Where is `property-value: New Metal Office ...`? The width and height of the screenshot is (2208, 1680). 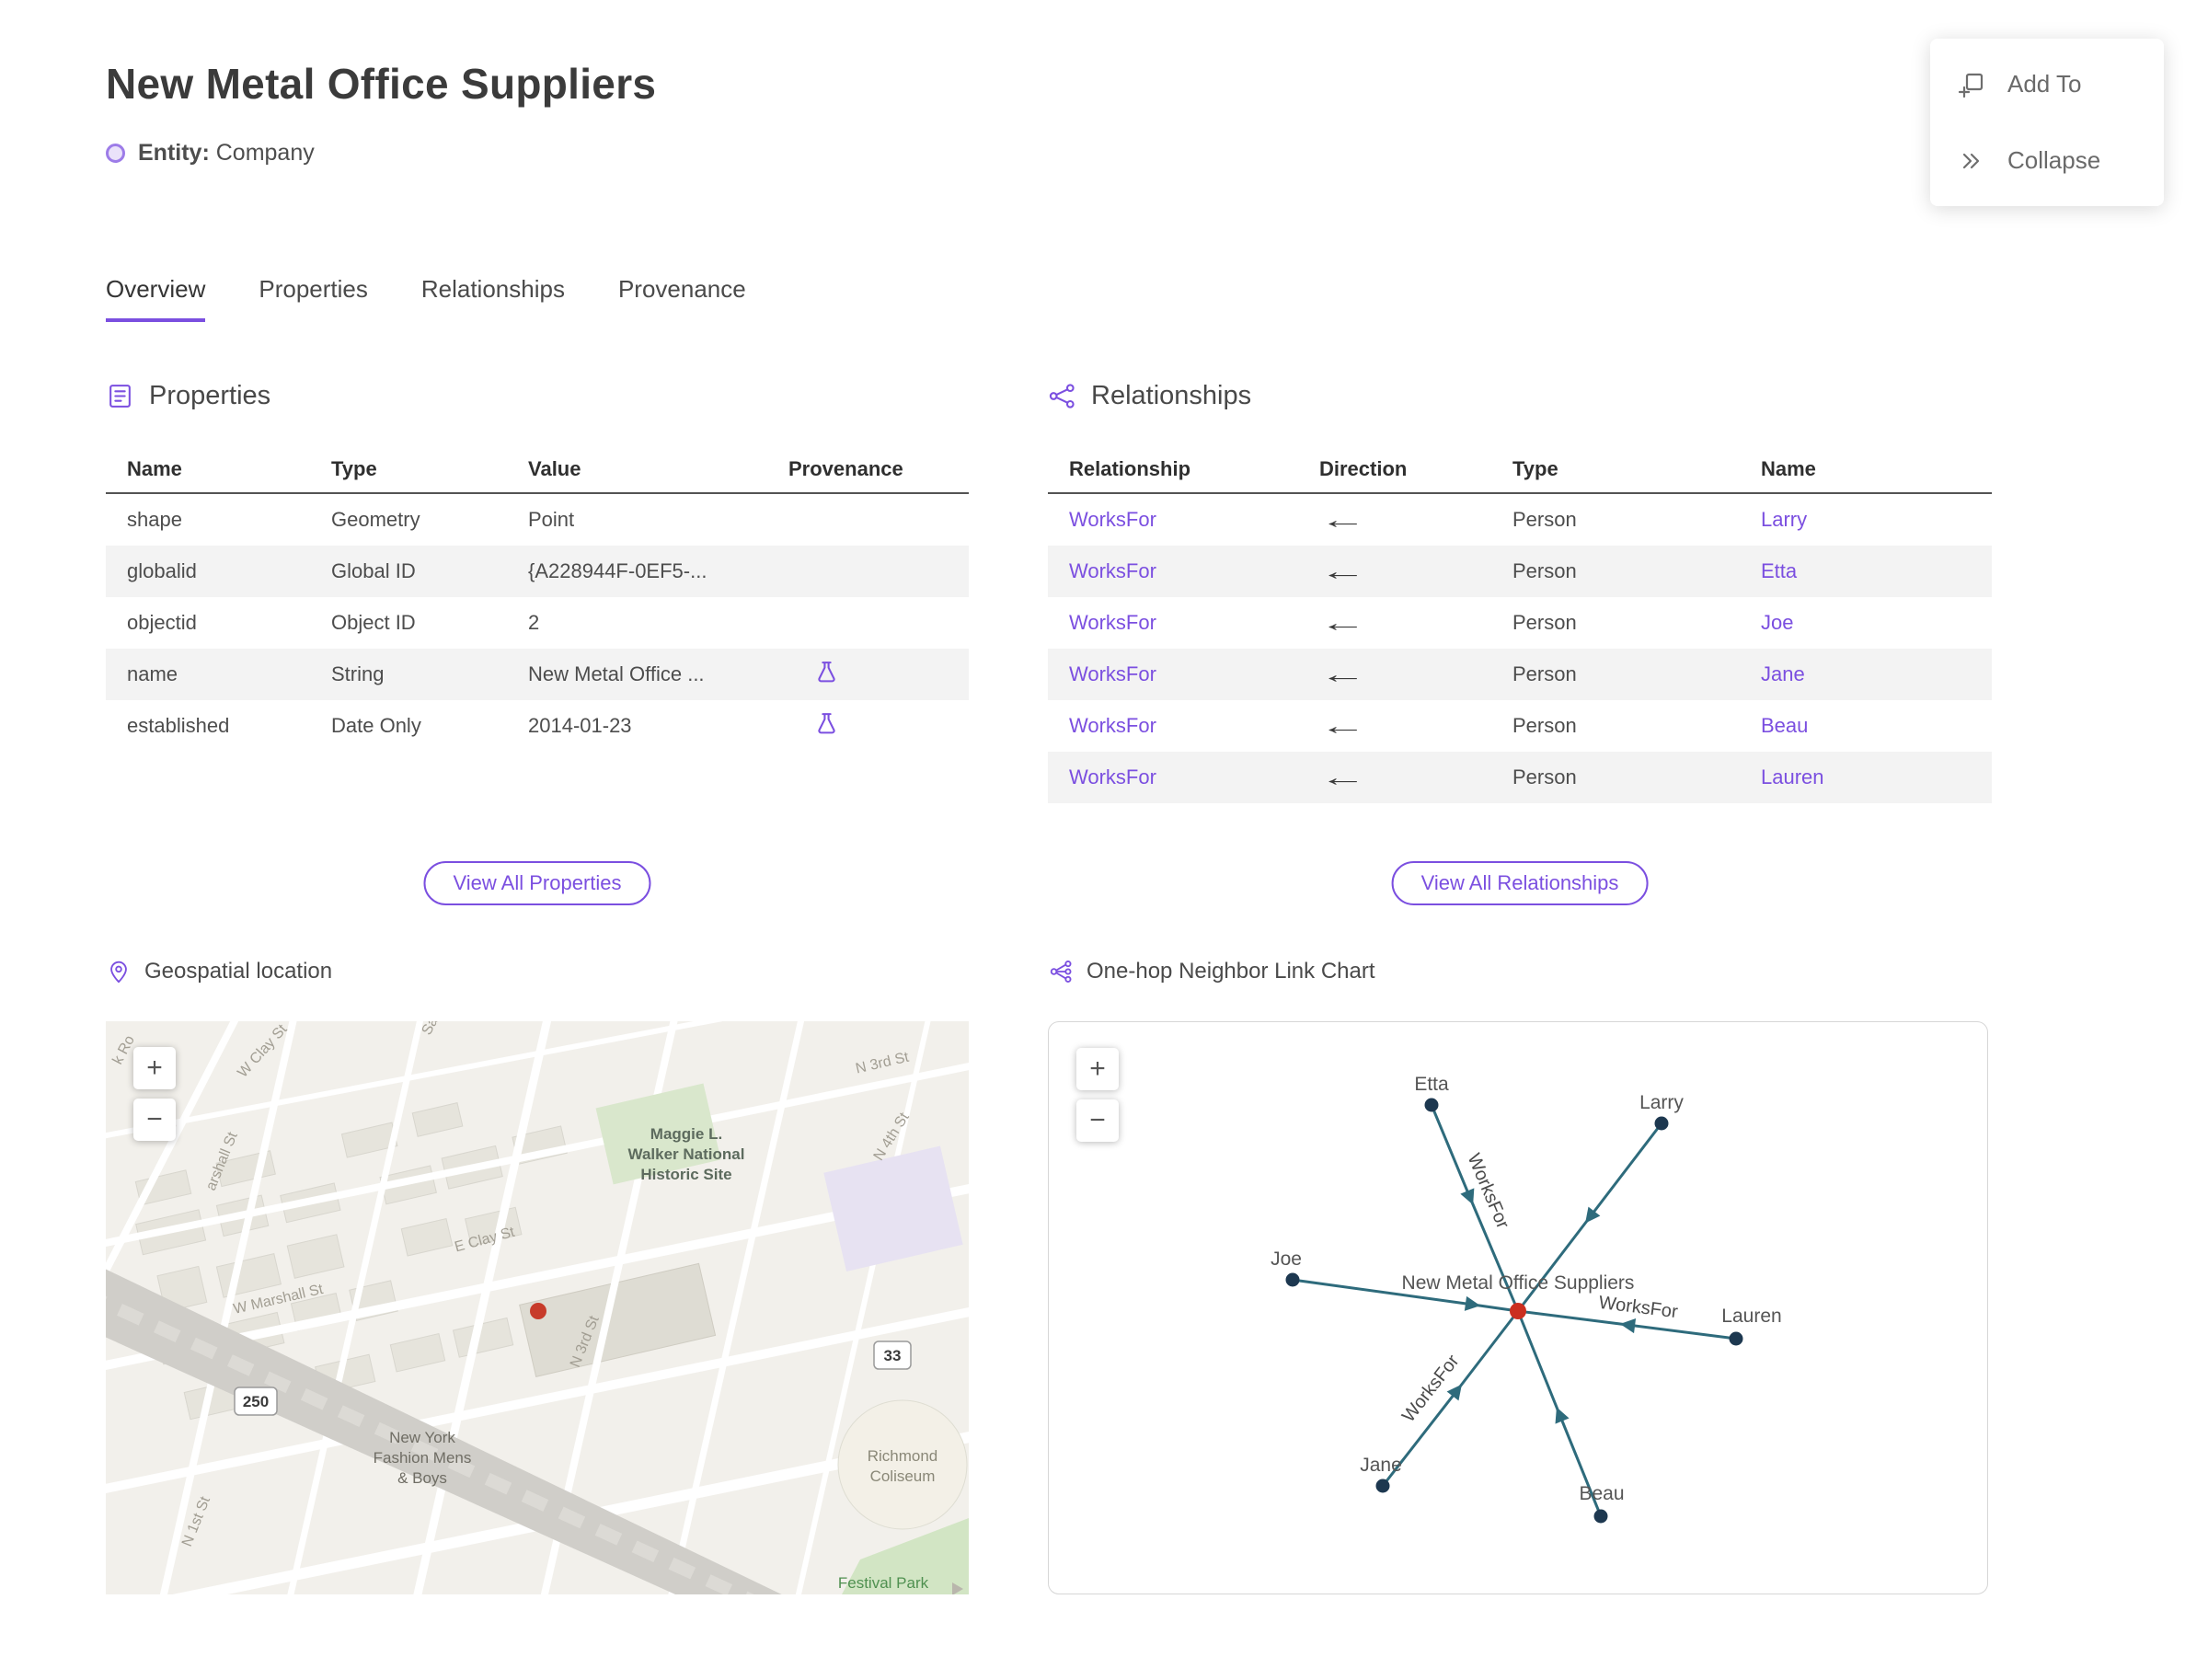
property-value: New Metal Office ... is located at coordinates (616, 673).